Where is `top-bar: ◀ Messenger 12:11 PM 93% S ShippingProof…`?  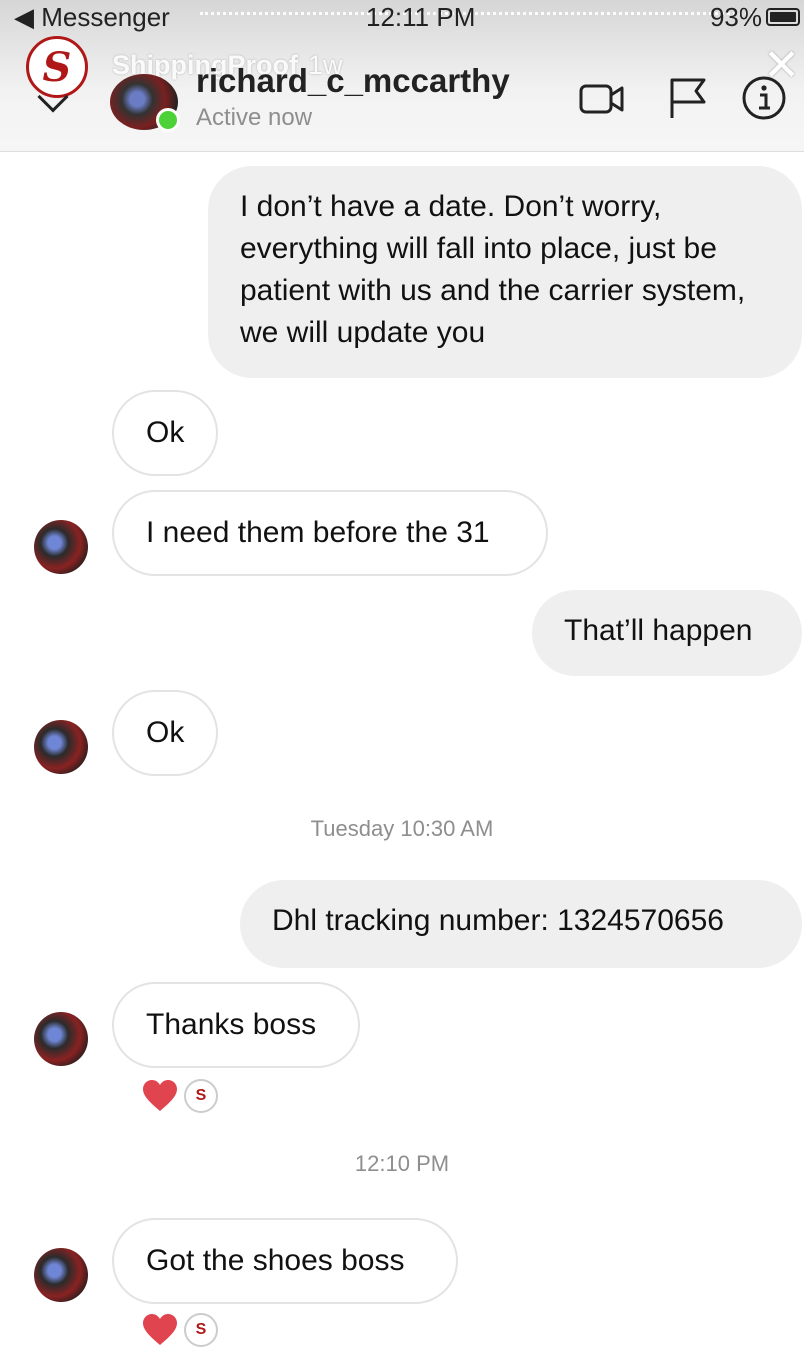
top-bar: ◀ Messenger 12:11 PM 93% S ShippingProof… is located at coordinates (402, 76).